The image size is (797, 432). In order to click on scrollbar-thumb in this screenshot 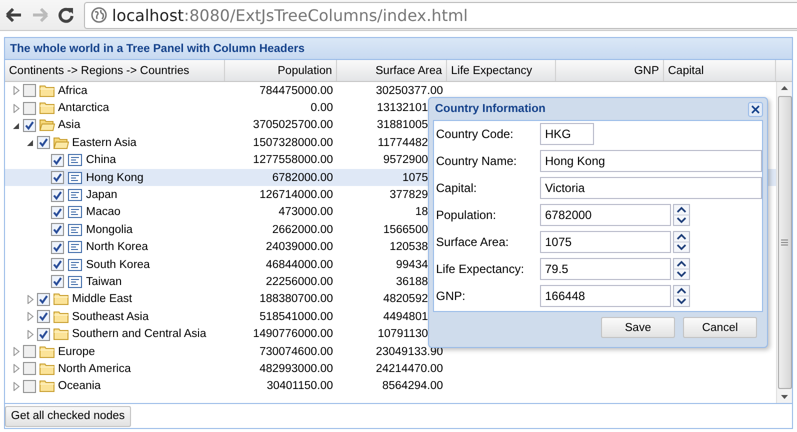, I will do `click(785, 242)`.